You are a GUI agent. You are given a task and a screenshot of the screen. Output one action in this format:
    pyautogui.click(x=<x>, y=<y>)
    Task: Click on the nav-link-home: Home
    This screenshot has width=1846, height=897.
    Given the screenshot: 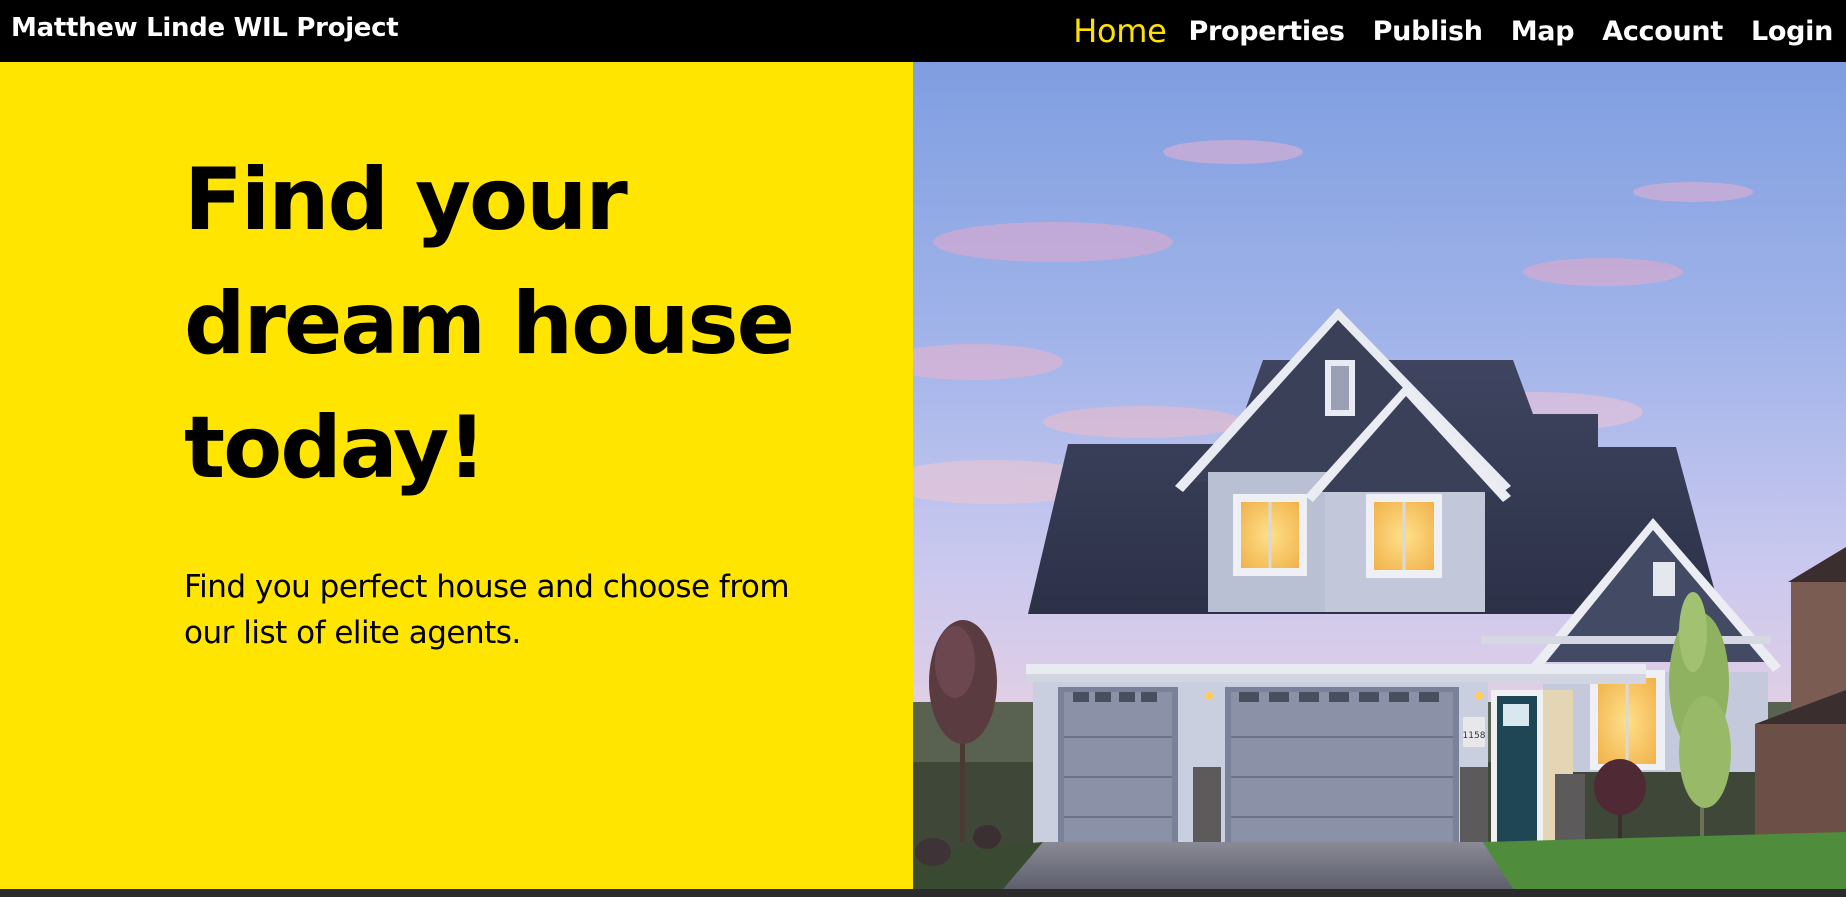 What is the action you would take?
    pyautogui.click(x=1120, y=31)
    